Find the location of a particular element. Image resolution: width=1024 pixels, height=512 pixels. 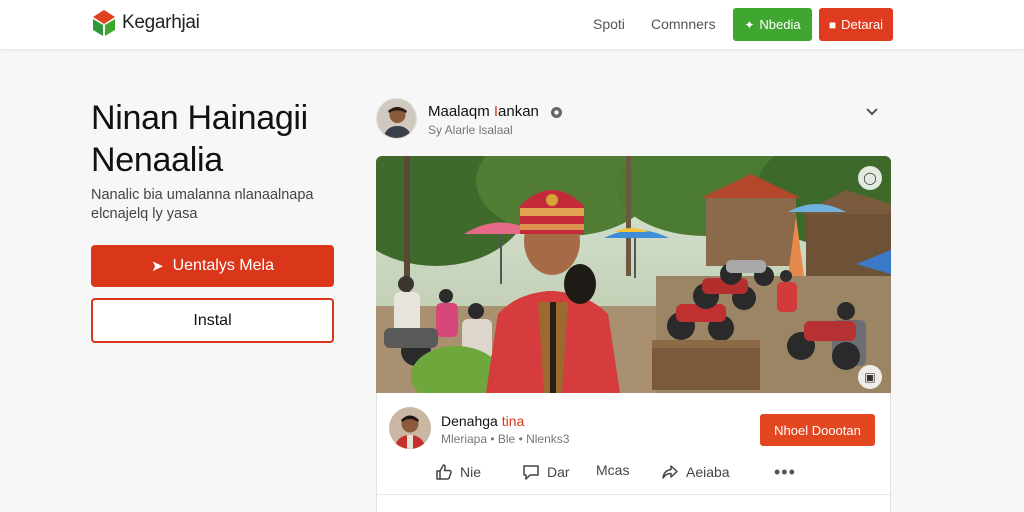

install-button: Instal is located at coordinates (212, 320).